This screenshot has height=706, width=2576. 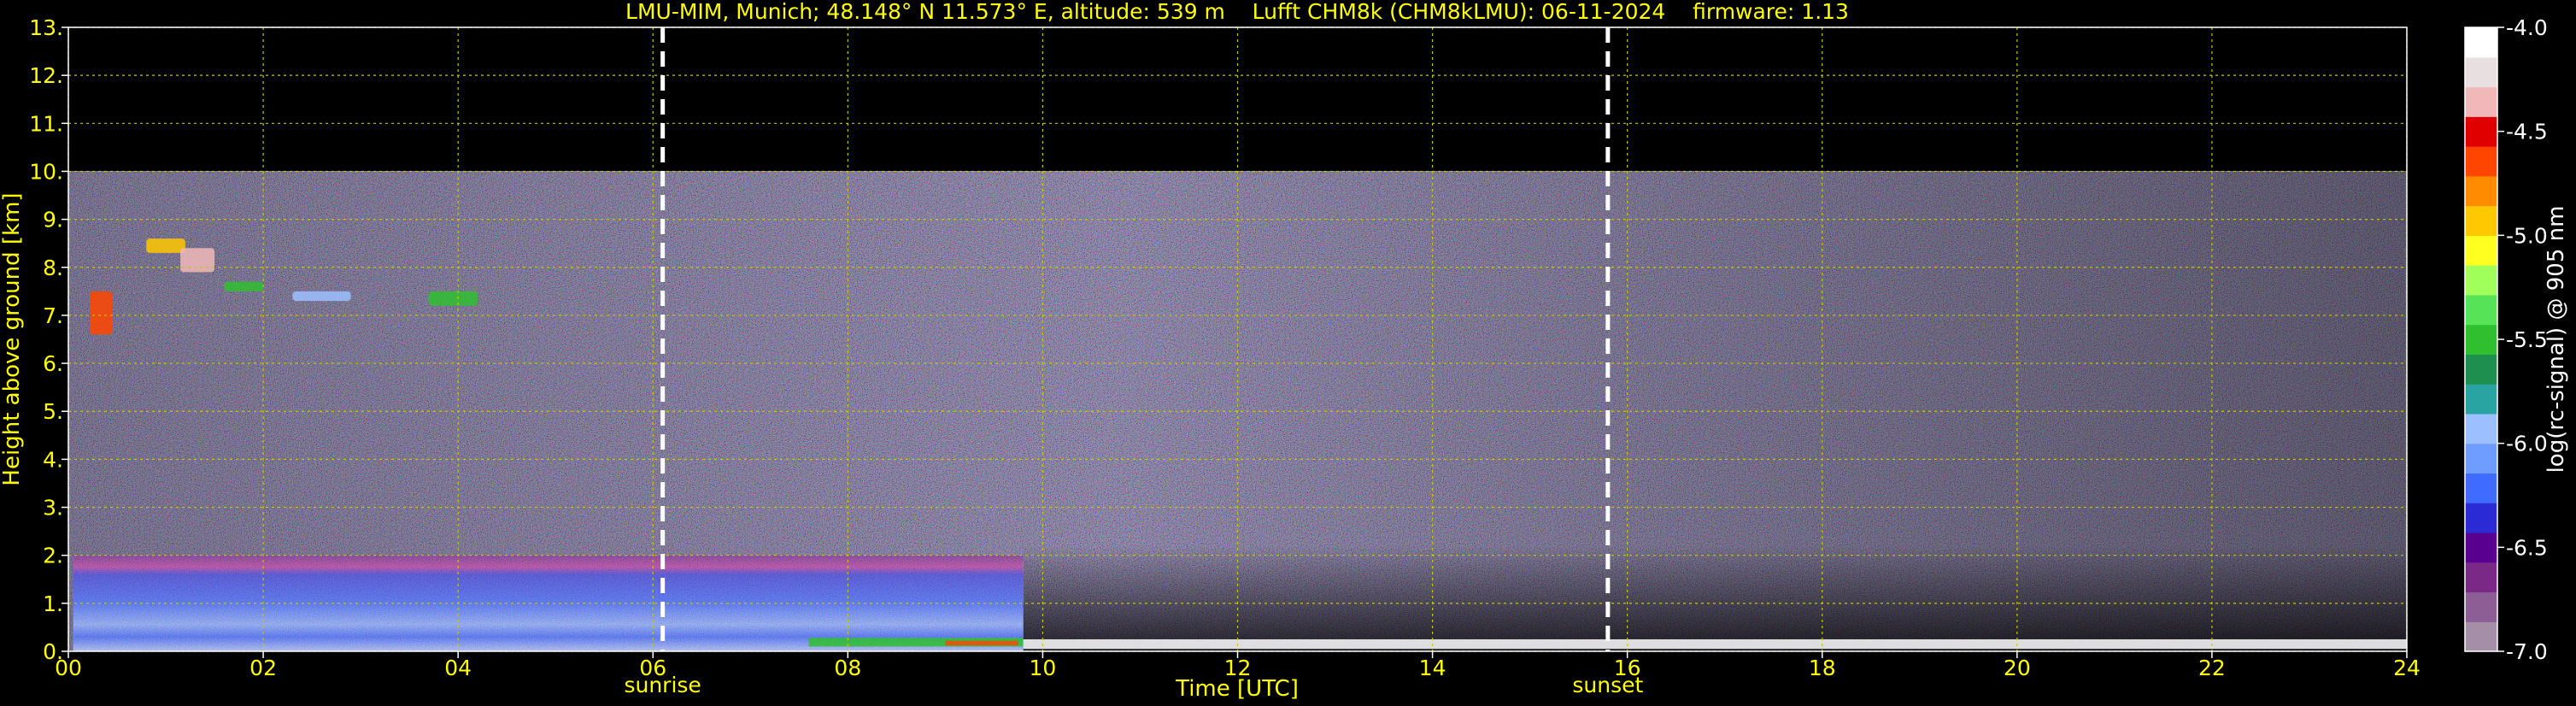 What do you see at coordinates (1715, 644) in the screenshot?
I see `surface-layer` at bounding box center [1715, 644].